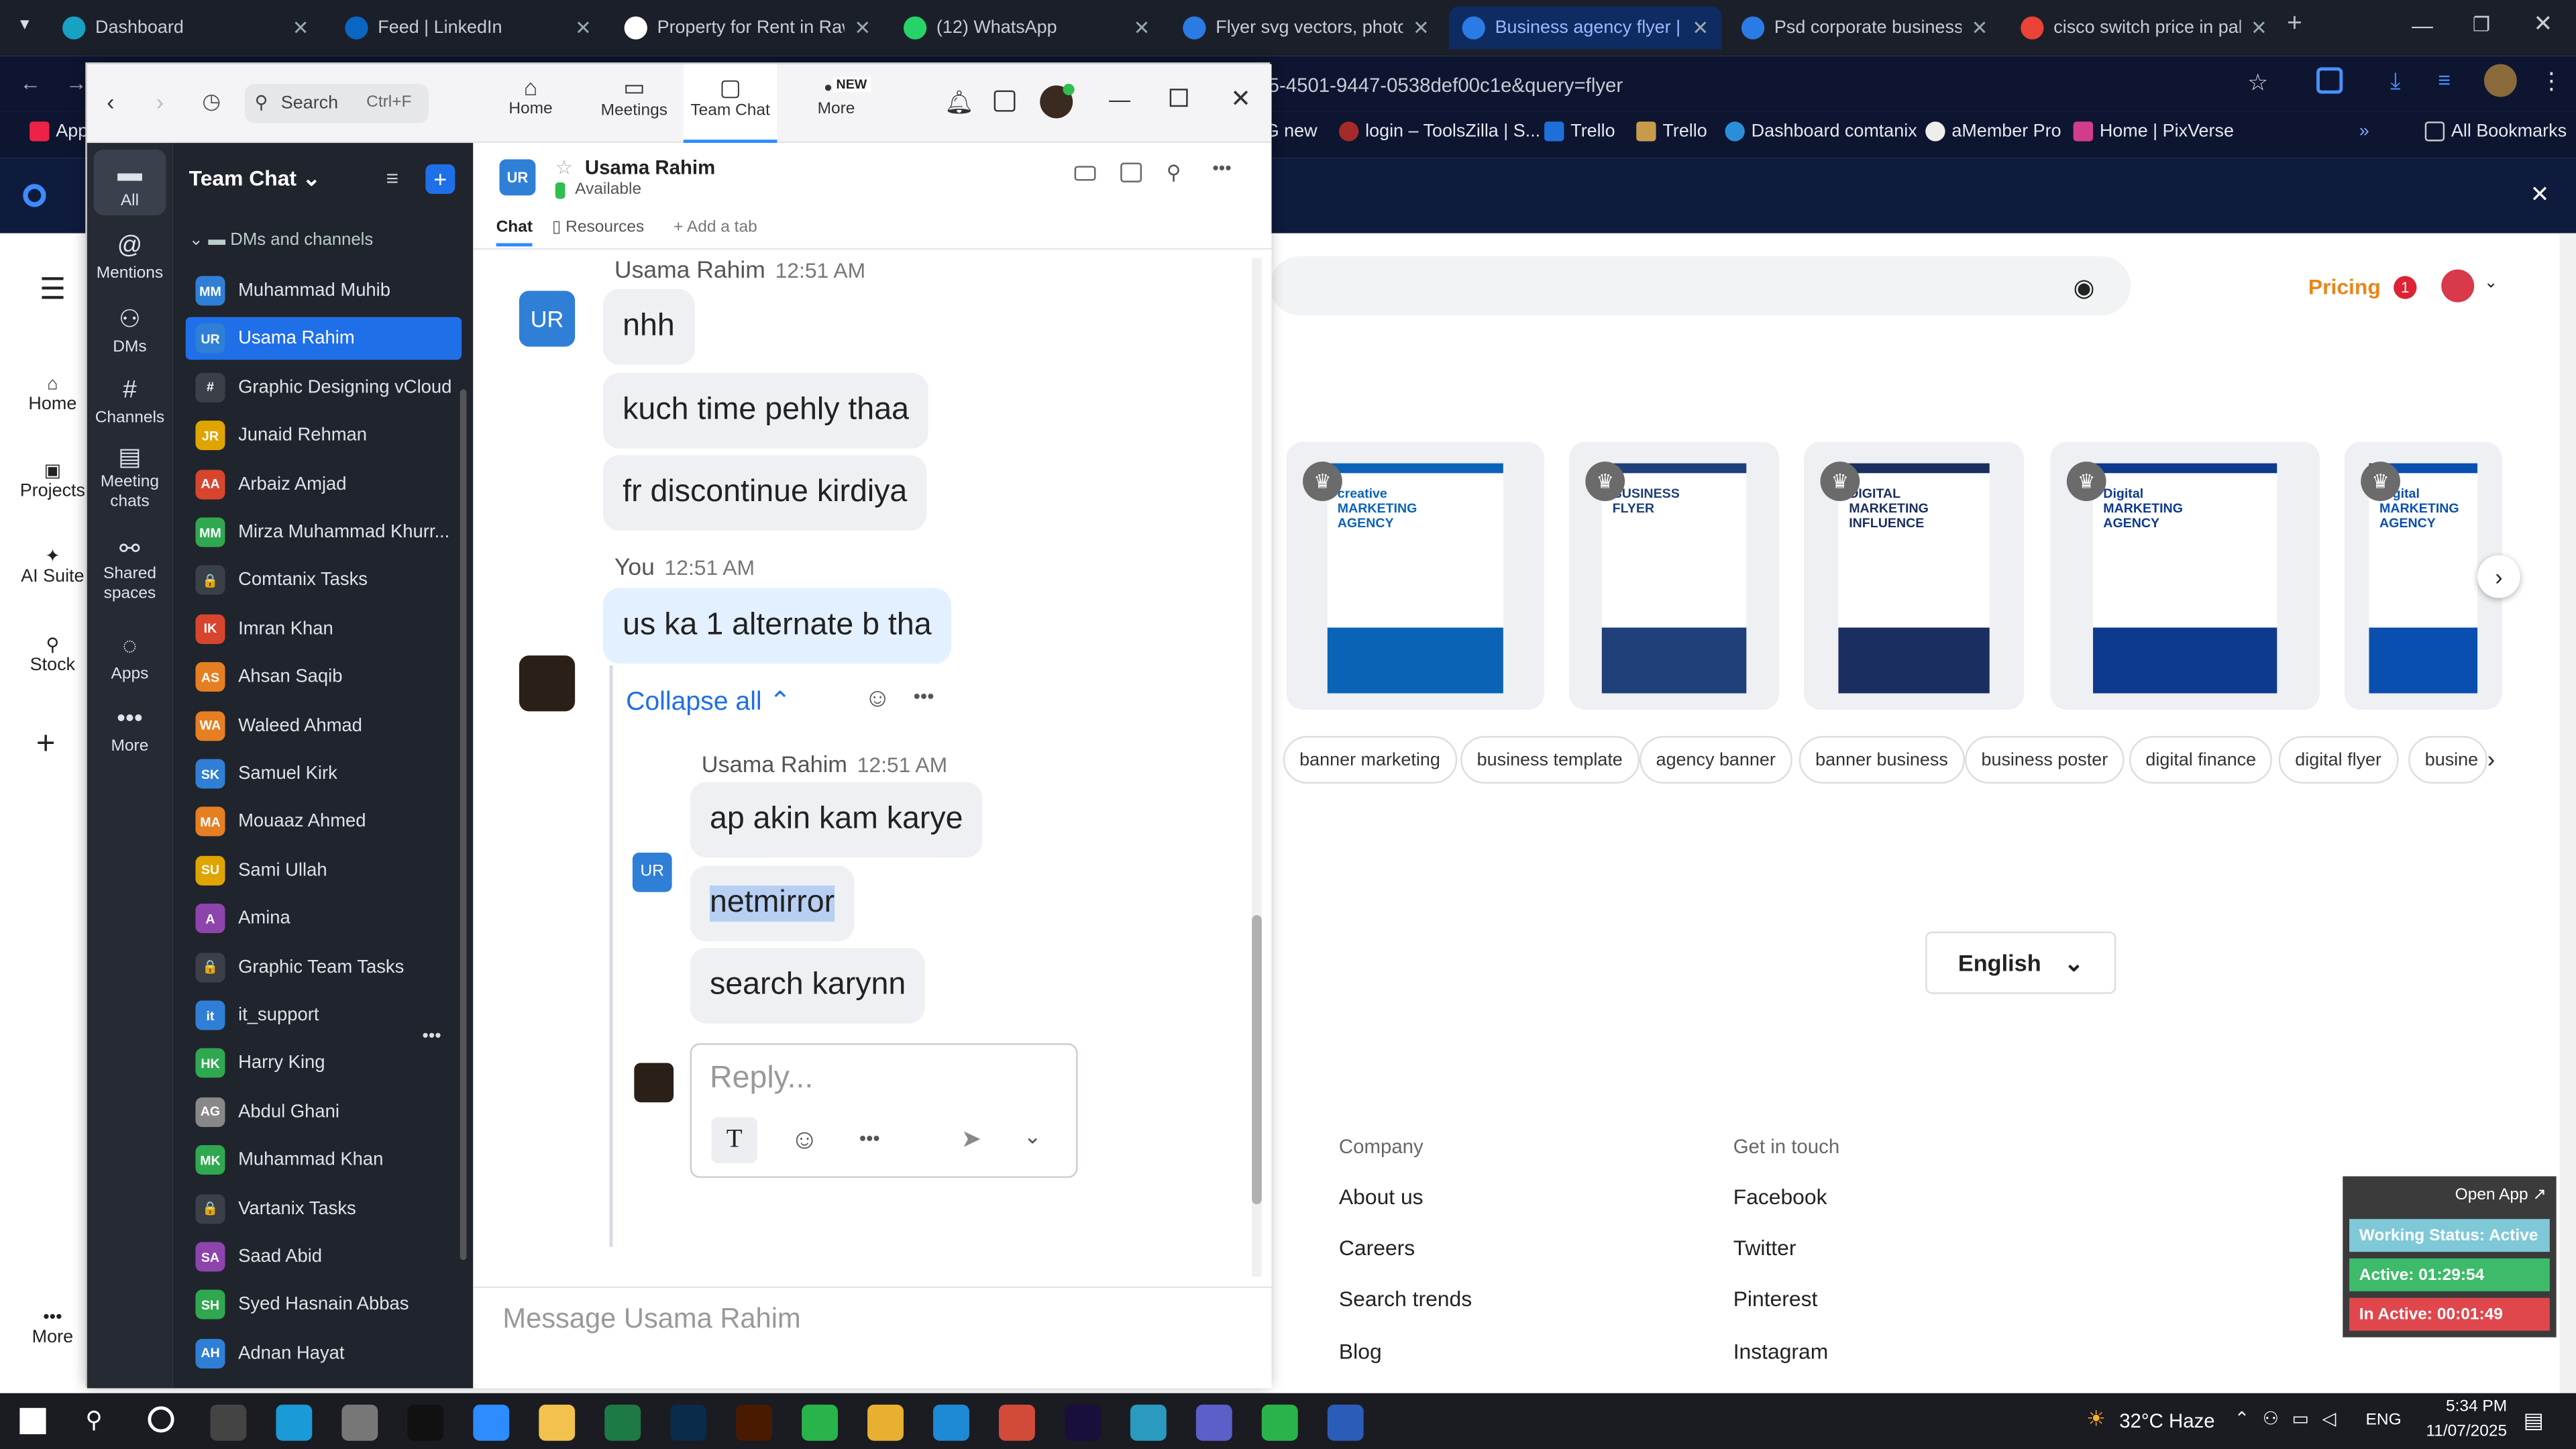  Describe the element at coordinates (324, 580) in the screenshot. I see `contact-item: 🔒 Comtanix Tasks` at that location.